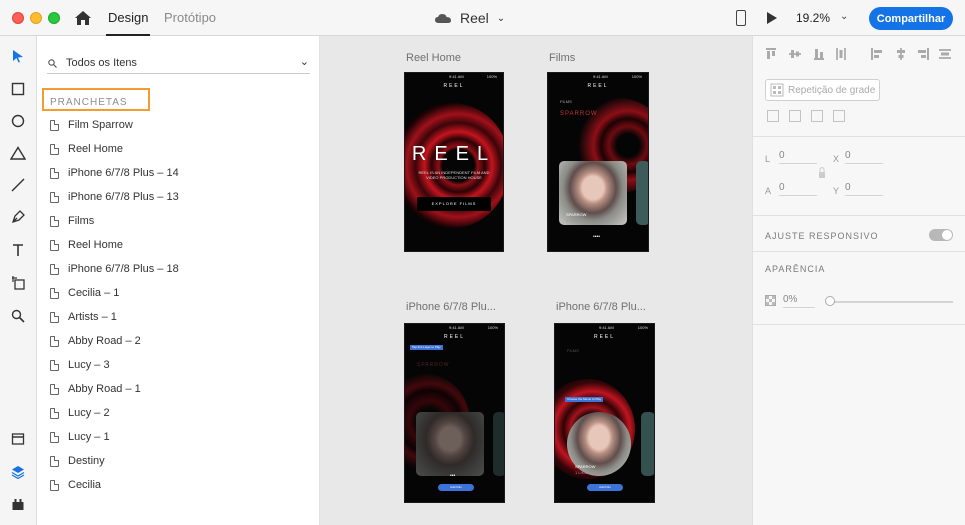 Image resolution: width=965 pixels, height=525 pixels. I want to click on add-film-button: Add Film, so click(605, 487).